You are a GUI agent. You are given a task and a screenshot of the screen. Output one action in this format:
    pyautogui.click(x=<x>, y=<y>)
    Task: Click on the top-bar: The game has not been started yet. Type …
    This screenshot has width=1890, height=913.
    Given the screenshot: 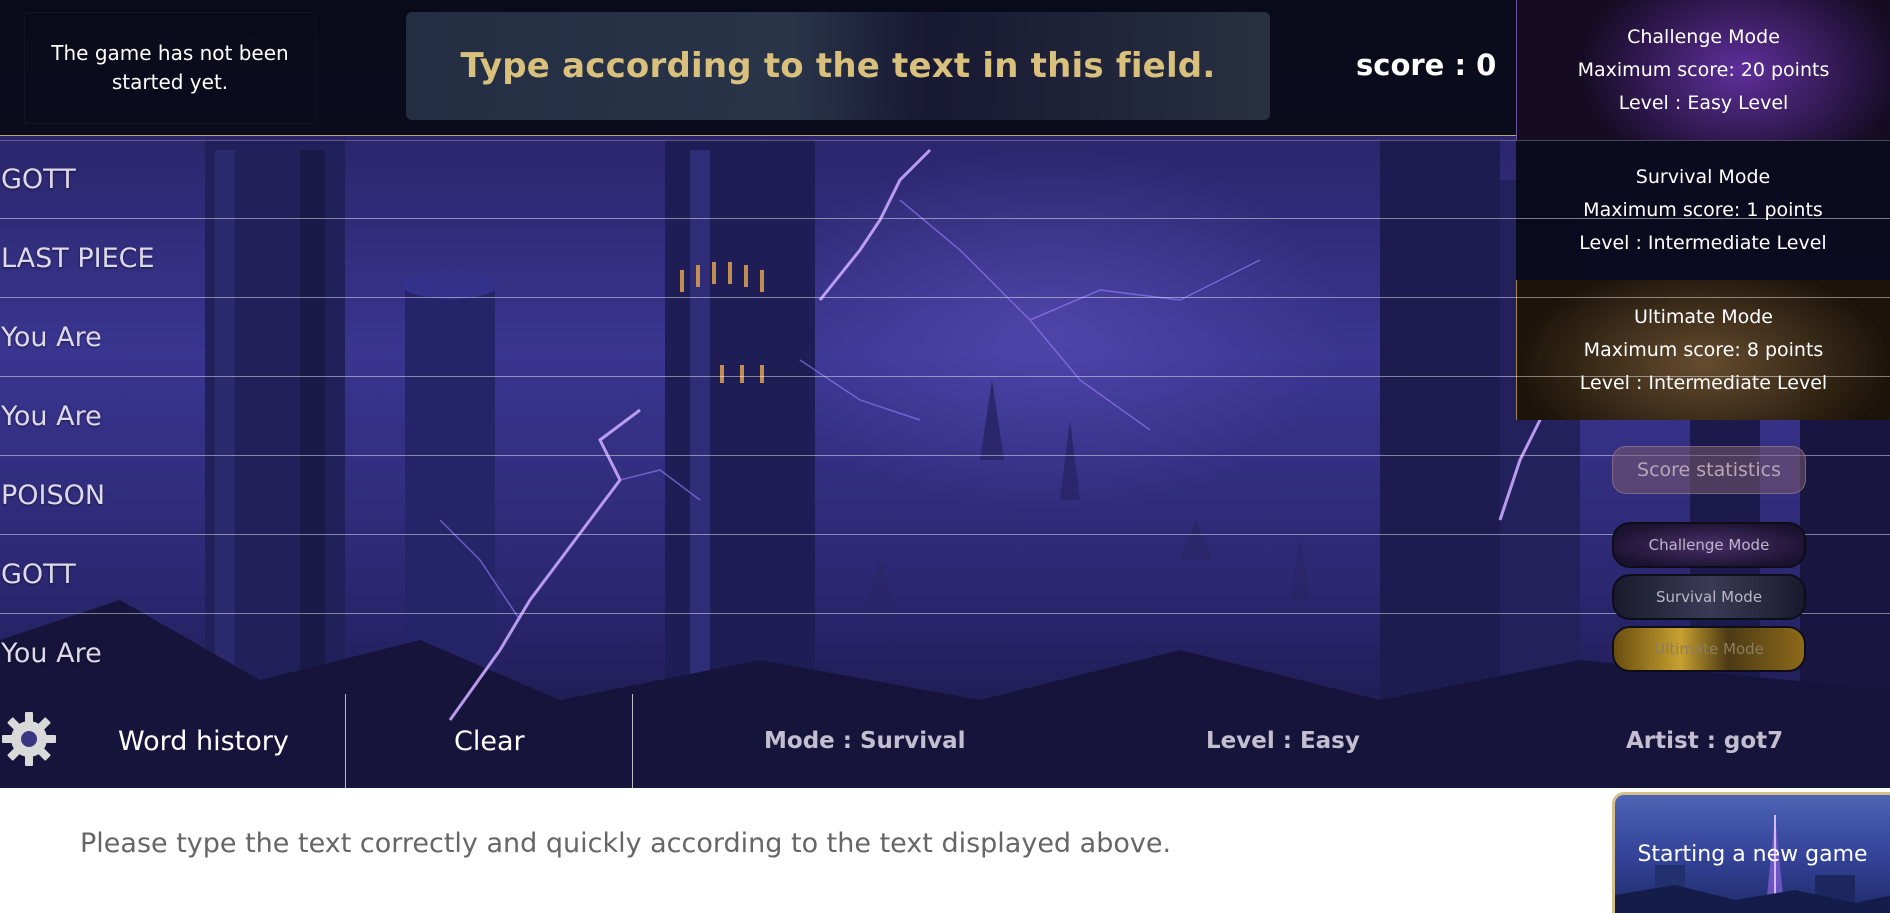 What is the action you would take?
    pyautogui.click(x=758, y=68)
    